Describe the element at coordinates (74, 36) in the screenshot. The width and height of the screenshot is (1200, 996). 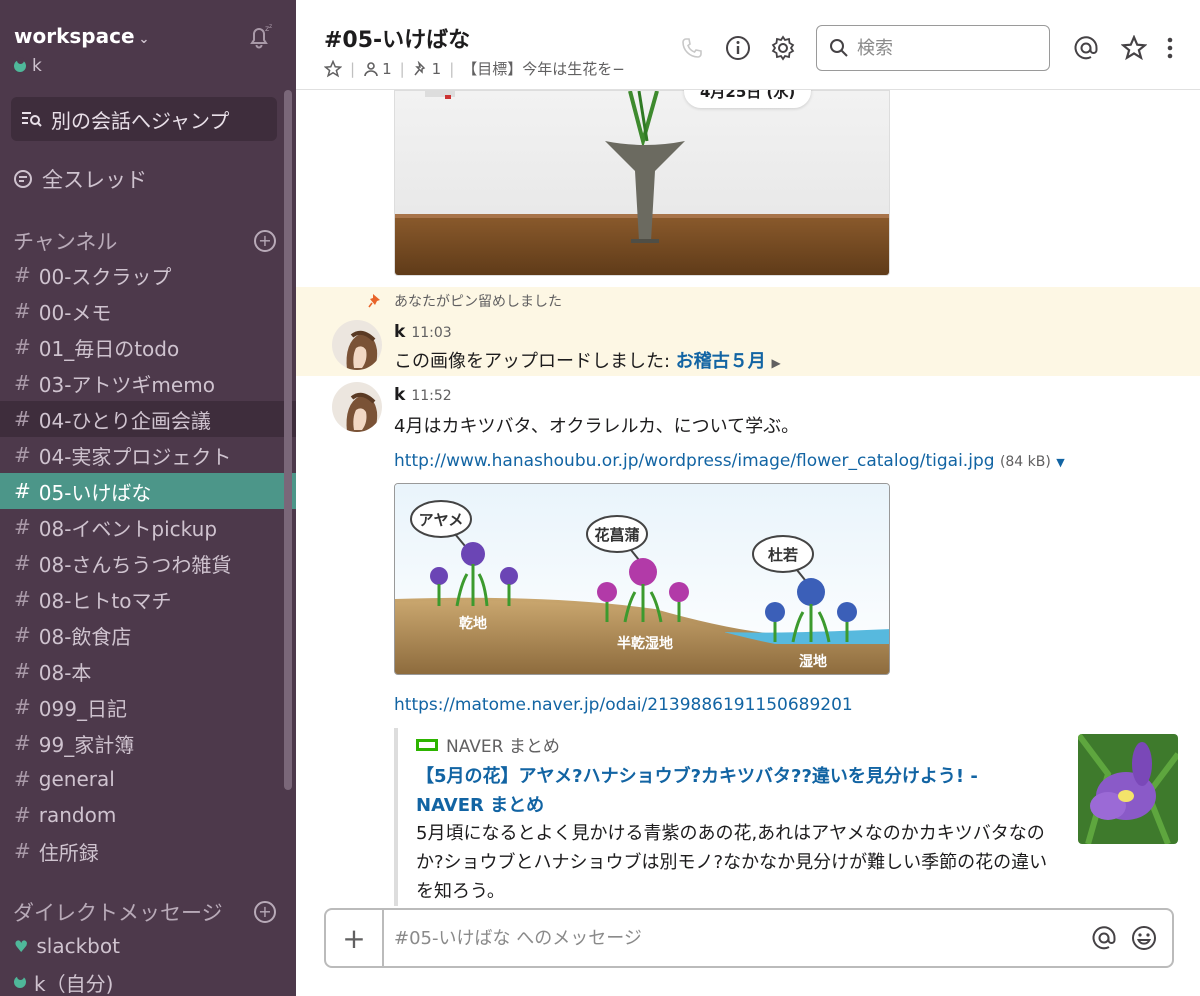
I see `workspace-name: workspace` at that location.